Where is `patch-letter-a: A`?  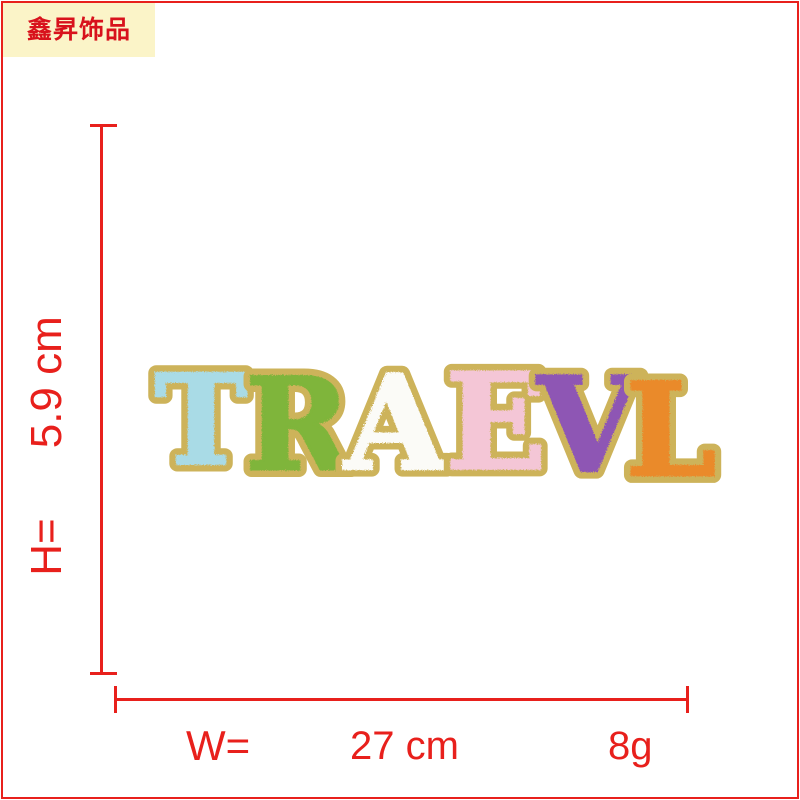
patch-letter-a: A is located at coordinates (394, 423).